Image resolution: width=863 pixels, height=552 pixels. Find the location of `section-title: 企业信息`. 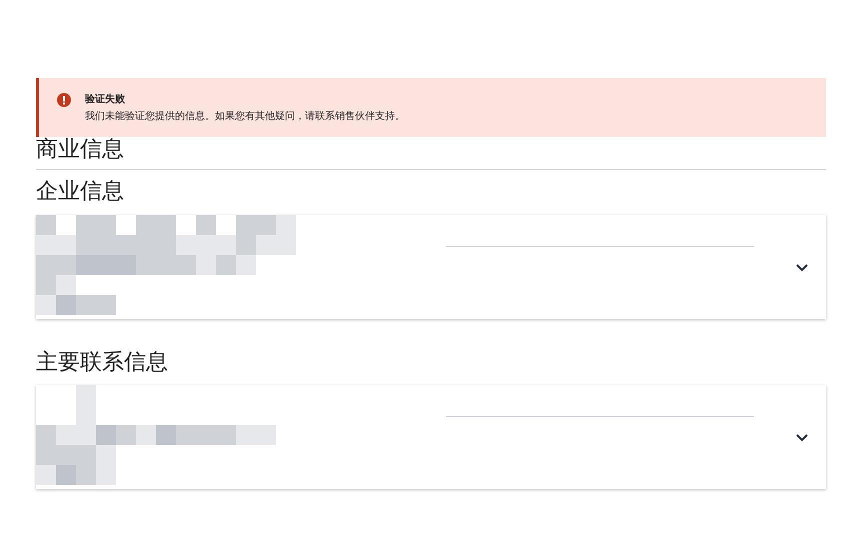

section-title: 企业信息 is located at coordinates (80, 191).